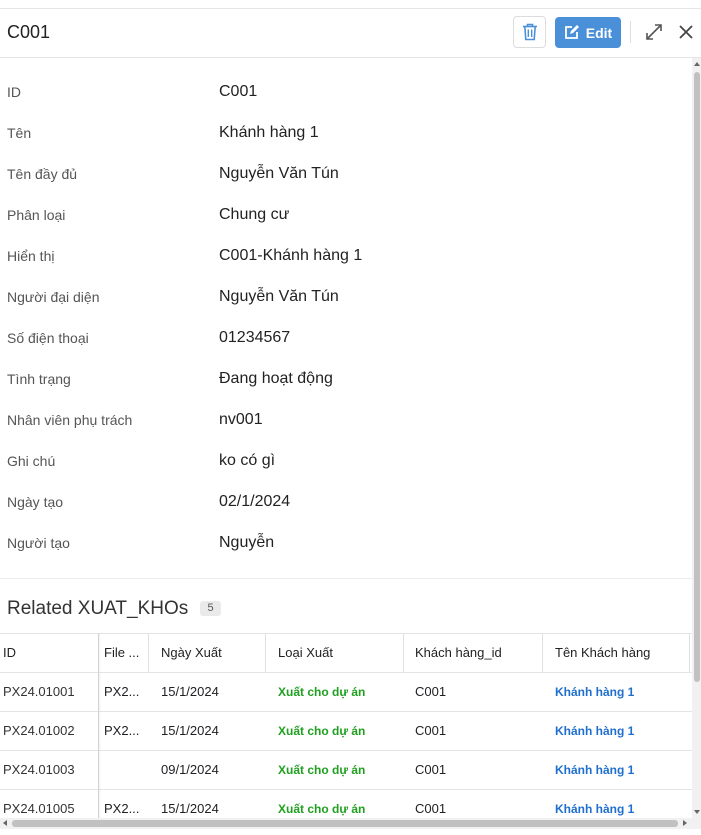 The image size is (701, 835). Describe the element at coordinates (35, 502) in the screenshot. I see `field-label: Ngày tạo` at that location.